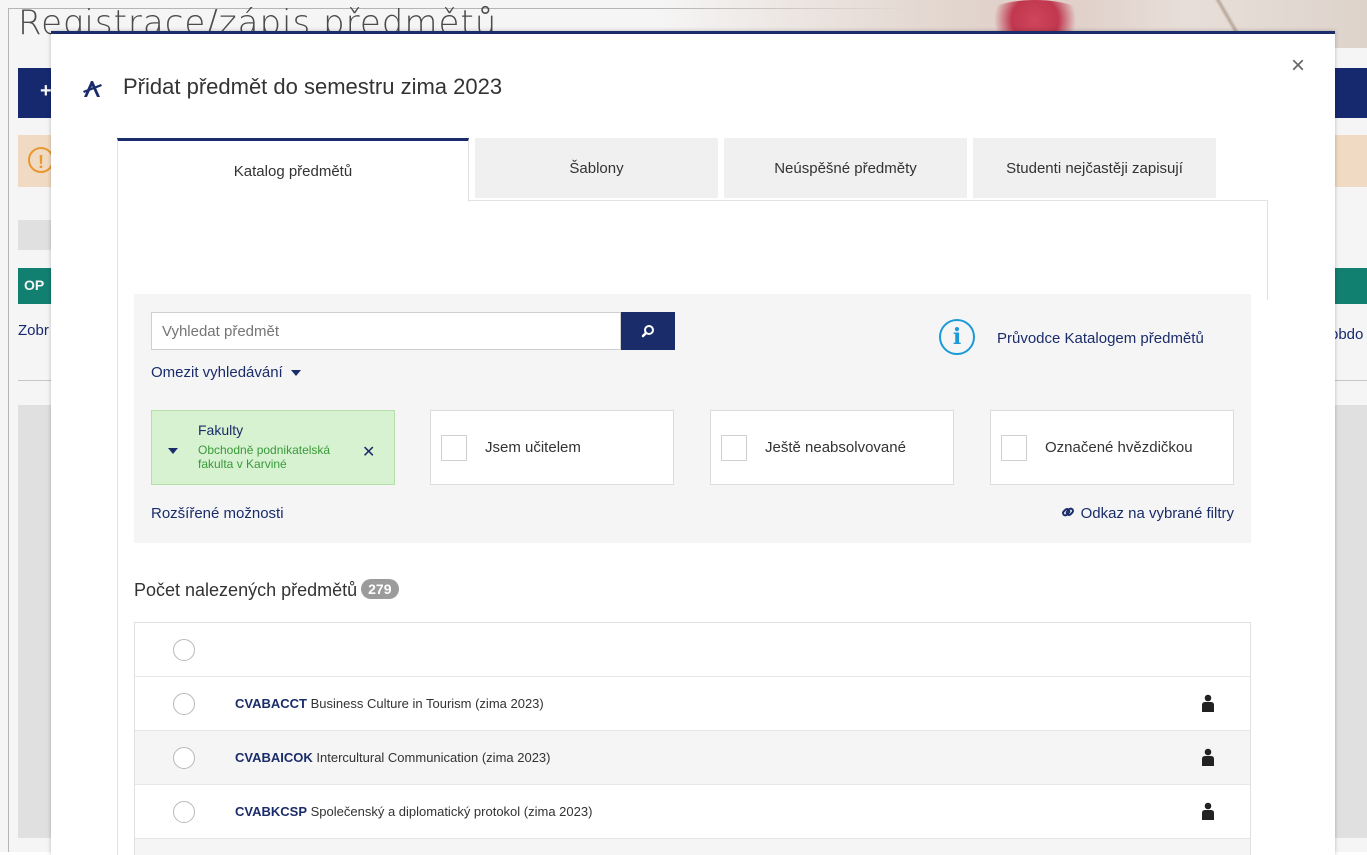  I want to click on results-count: Počet nalezených předmětů 279, so click(266, 590).